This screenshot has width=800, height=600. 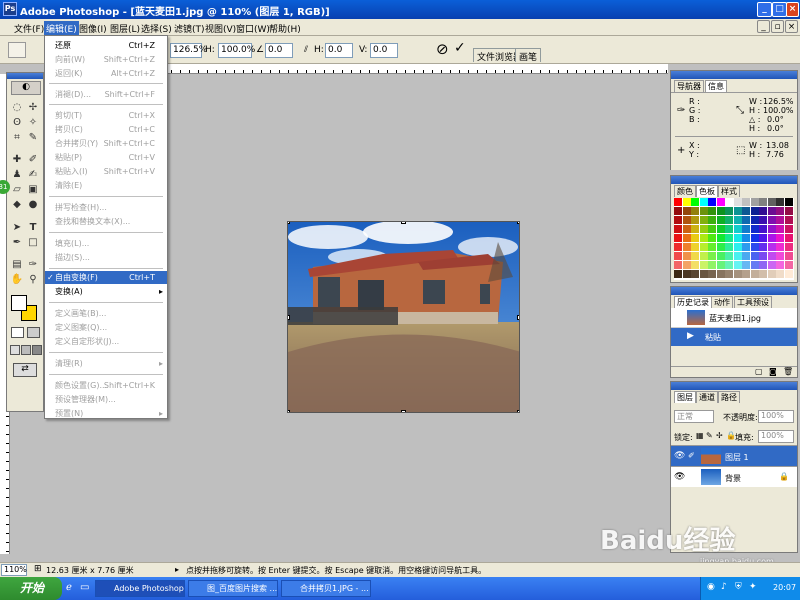 What do you see at coordinates (33, 264) in the screenshot?
I see `eyedropper-icon: ✑` at bounding box center [33, 264].